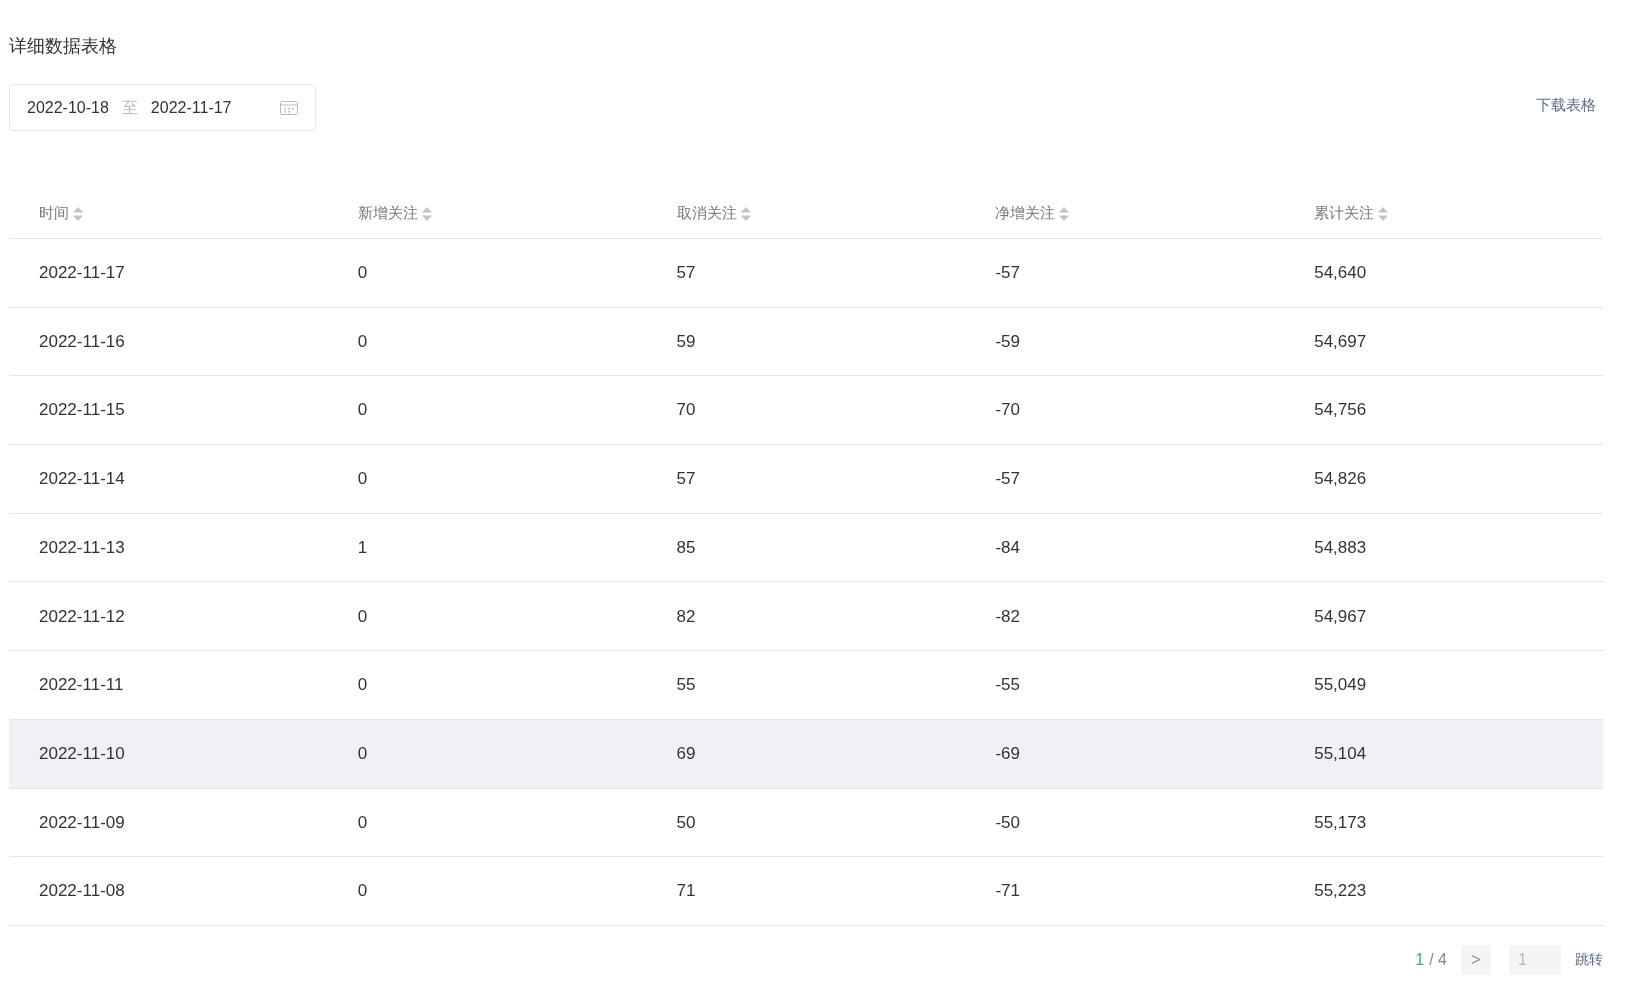 The height and width of the screenshot is (994, 1641). What do you see at coordinates (1340, 547) in the screenshot?
I see `table-cell: 54,883` at bounding box center [1340, 547].